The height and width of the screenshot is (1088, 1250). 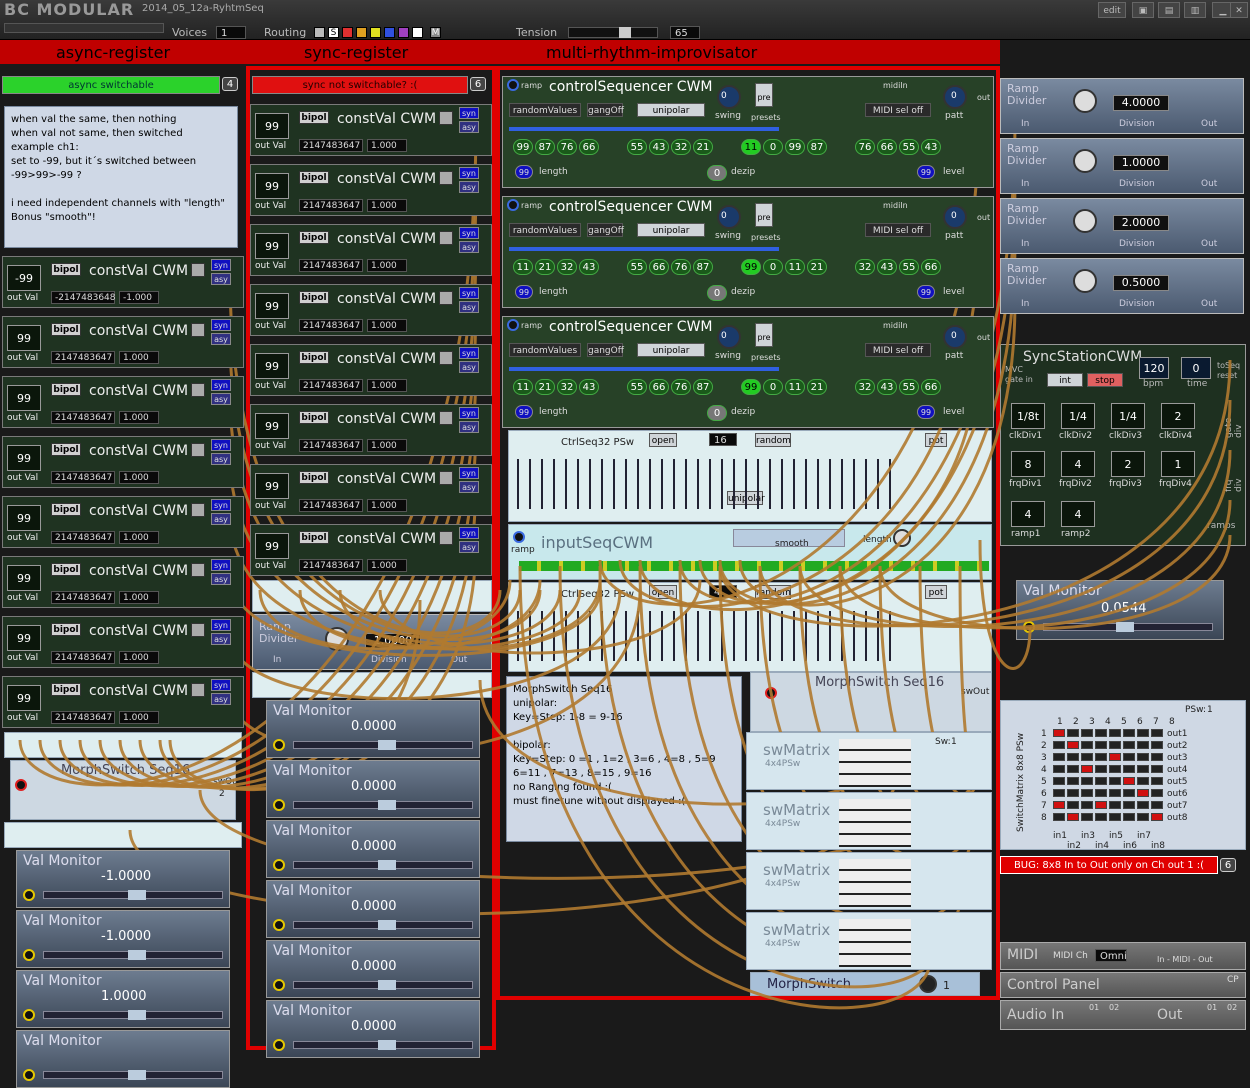 What do you see at coordinates (751, 387) in the screenshot?
I see `seq-step-8: 99` at bounding box center [751, 387].